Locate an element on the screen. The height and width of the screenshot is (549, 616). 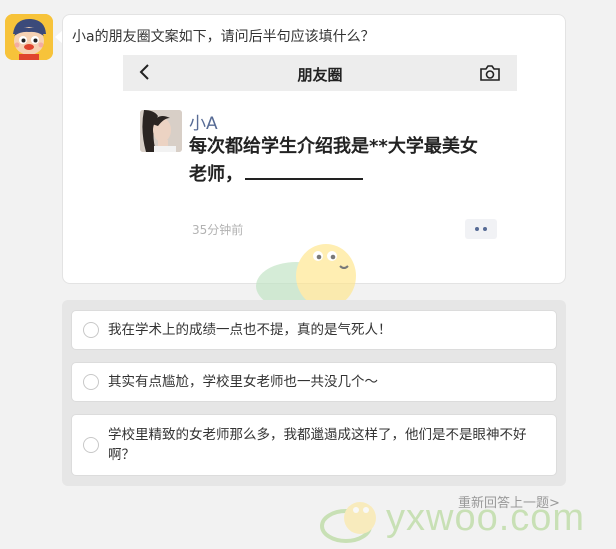
post-text-line1: 每次都给学生介绍我是**大学最美女 is located at coordinates (333, 146).